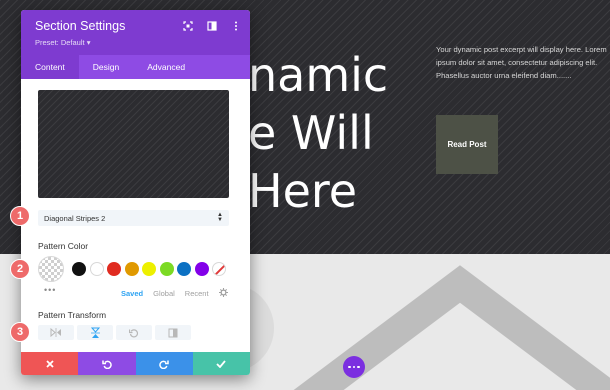 The width and height of the screenshot is (610, 390). What do you see at coordinates (164, 363) in the screenshot?
I see `redo-icon` at bounding box center [164, 363].